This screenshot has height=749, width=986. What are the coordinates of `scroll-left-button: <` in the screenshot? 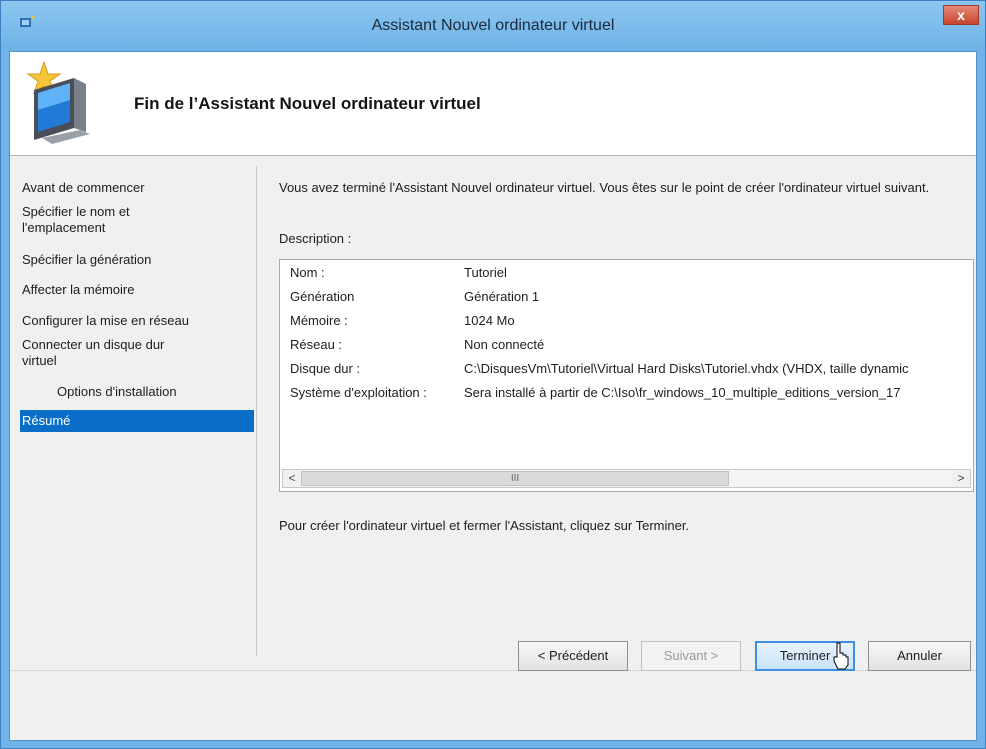 It's located at (292, 478).